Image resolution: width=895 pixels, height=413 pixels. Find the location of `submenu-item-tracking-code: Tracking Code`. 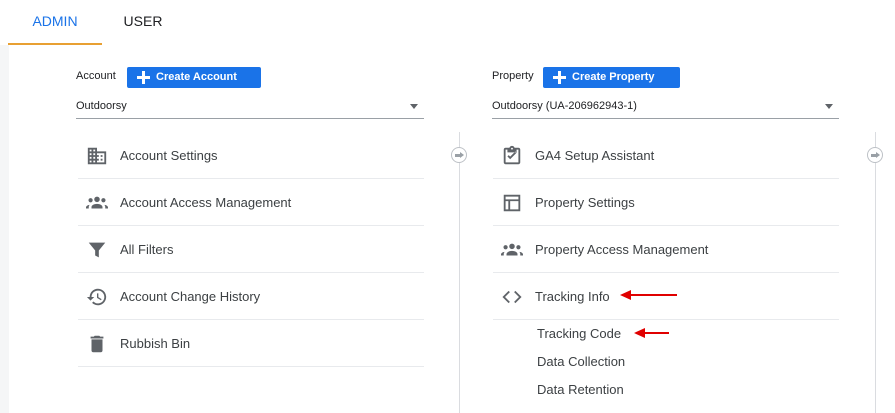

submenu-item-tracking-code: Tracking Code is located at coordinates (579, 333).